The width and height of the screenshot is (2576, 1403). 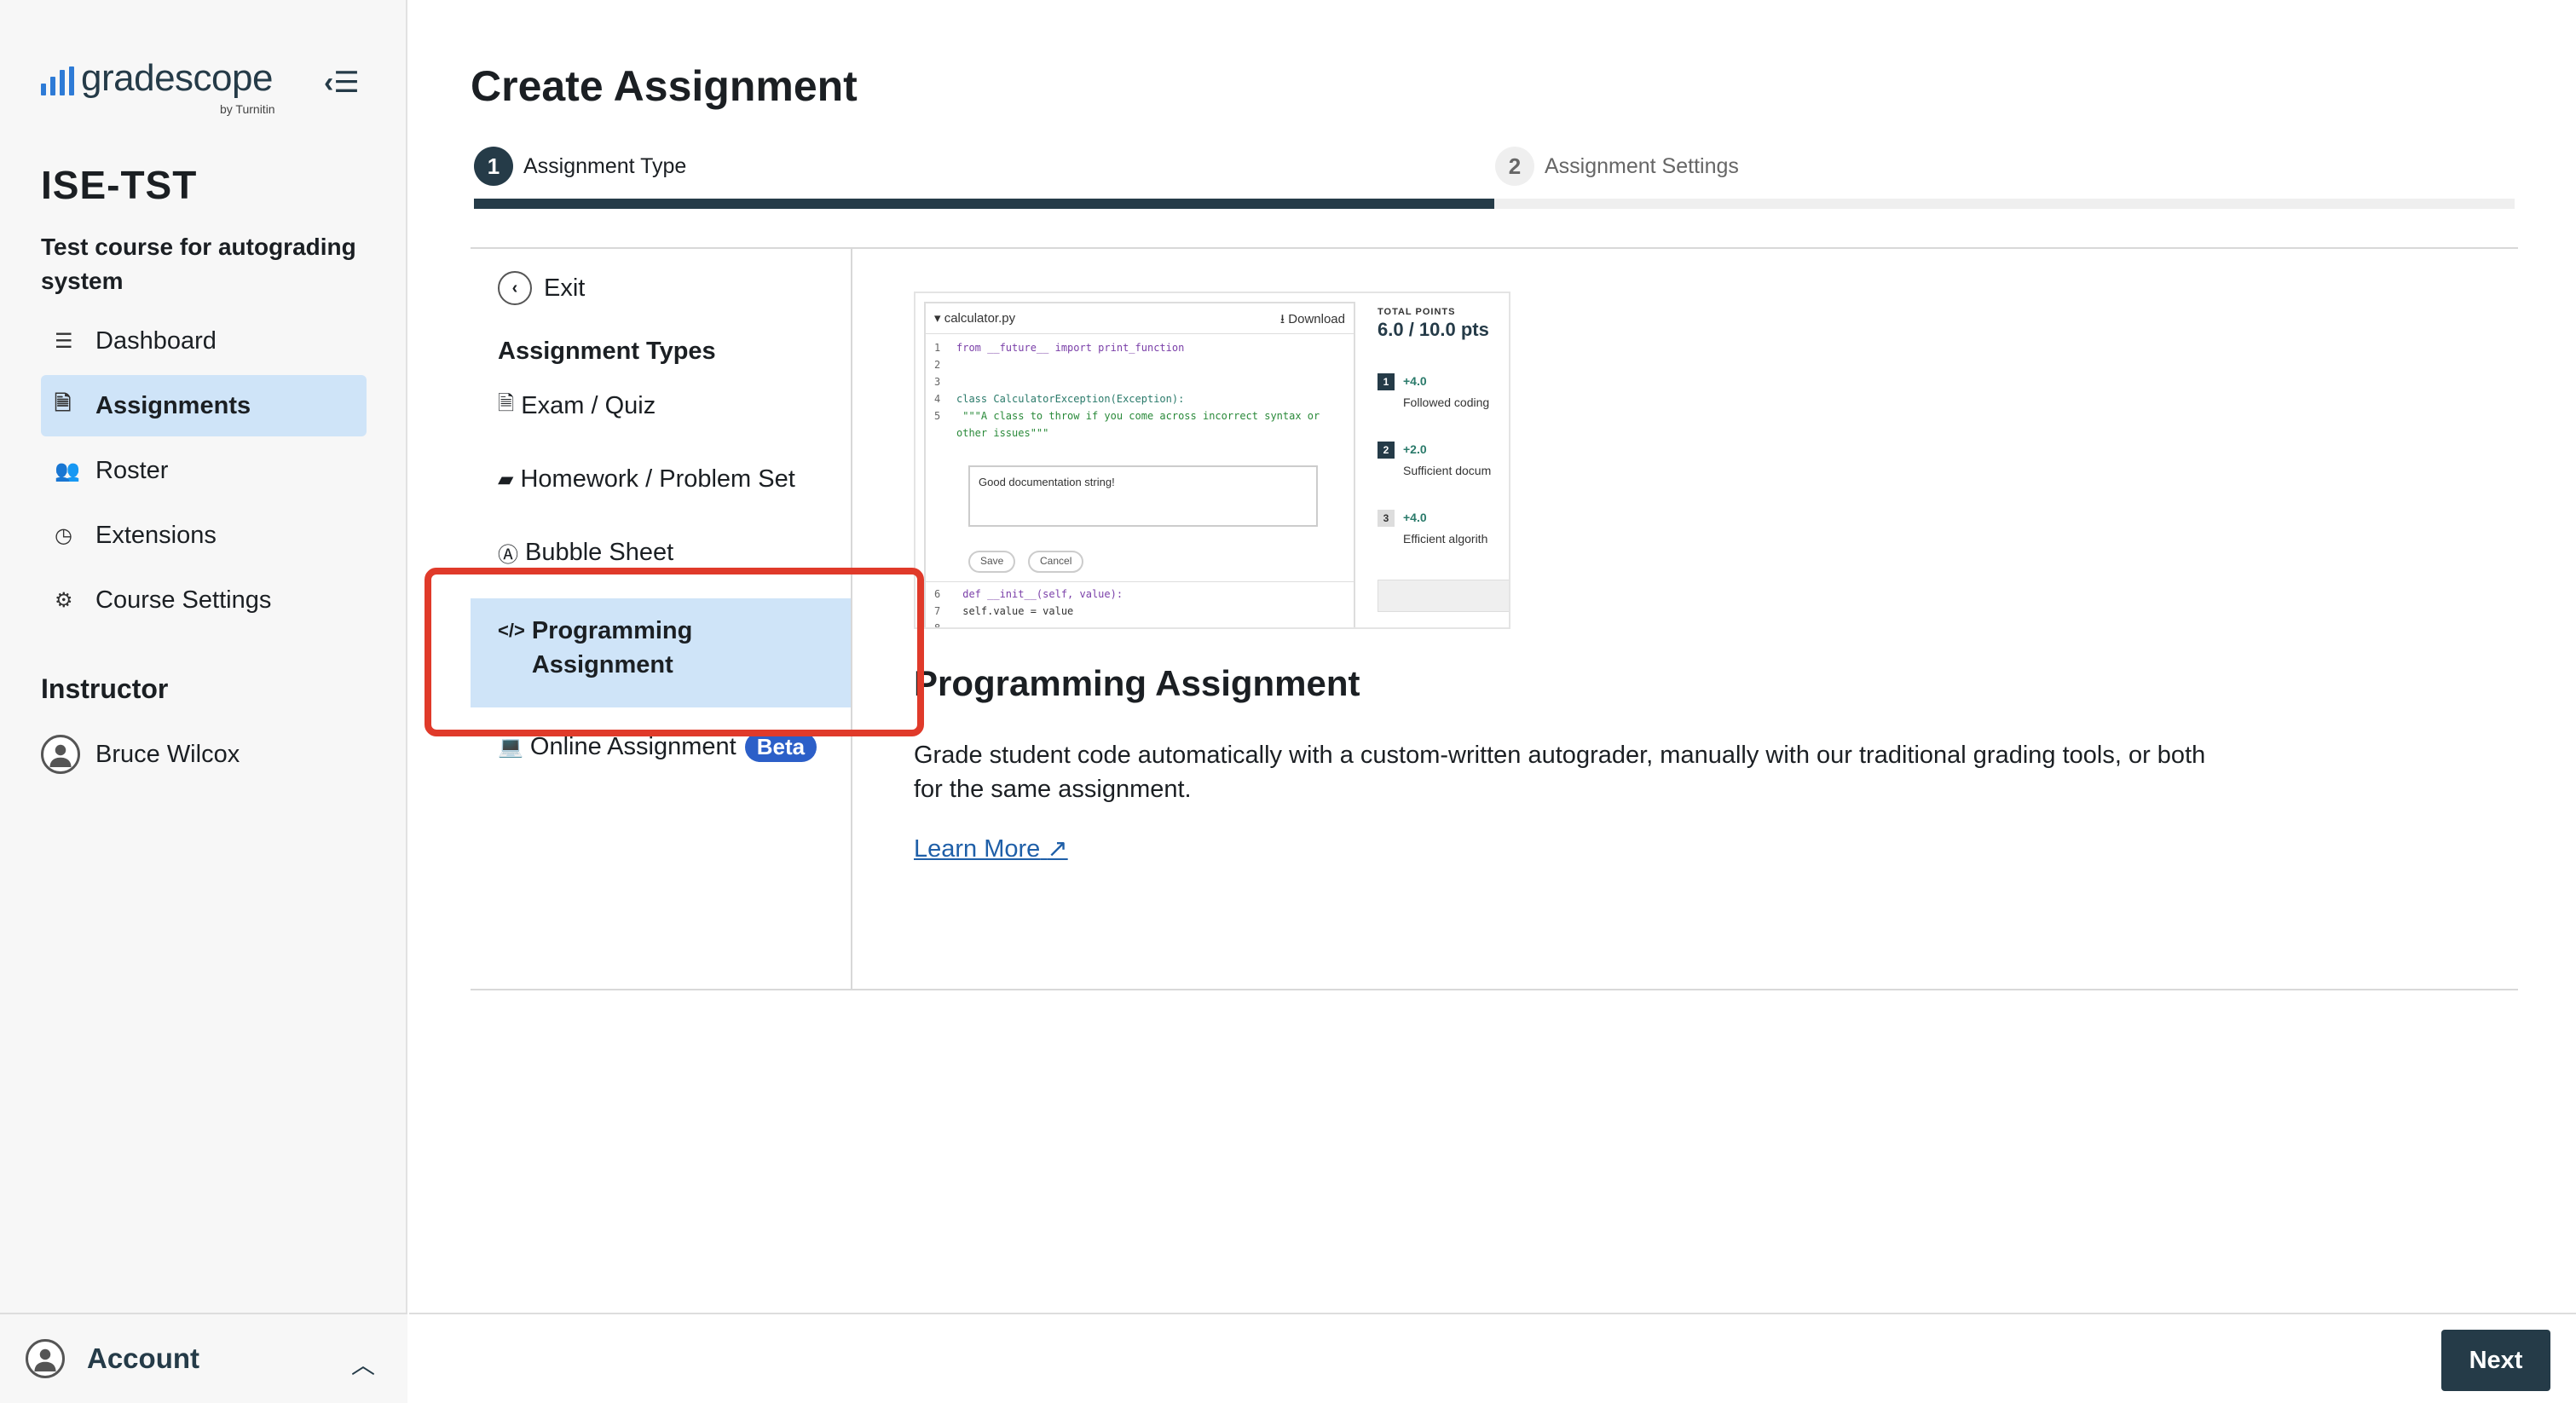 What do you see at coordinates (937, 365) in the screenshot?
I see `code-line: 2` at bounding box center [937, 365].